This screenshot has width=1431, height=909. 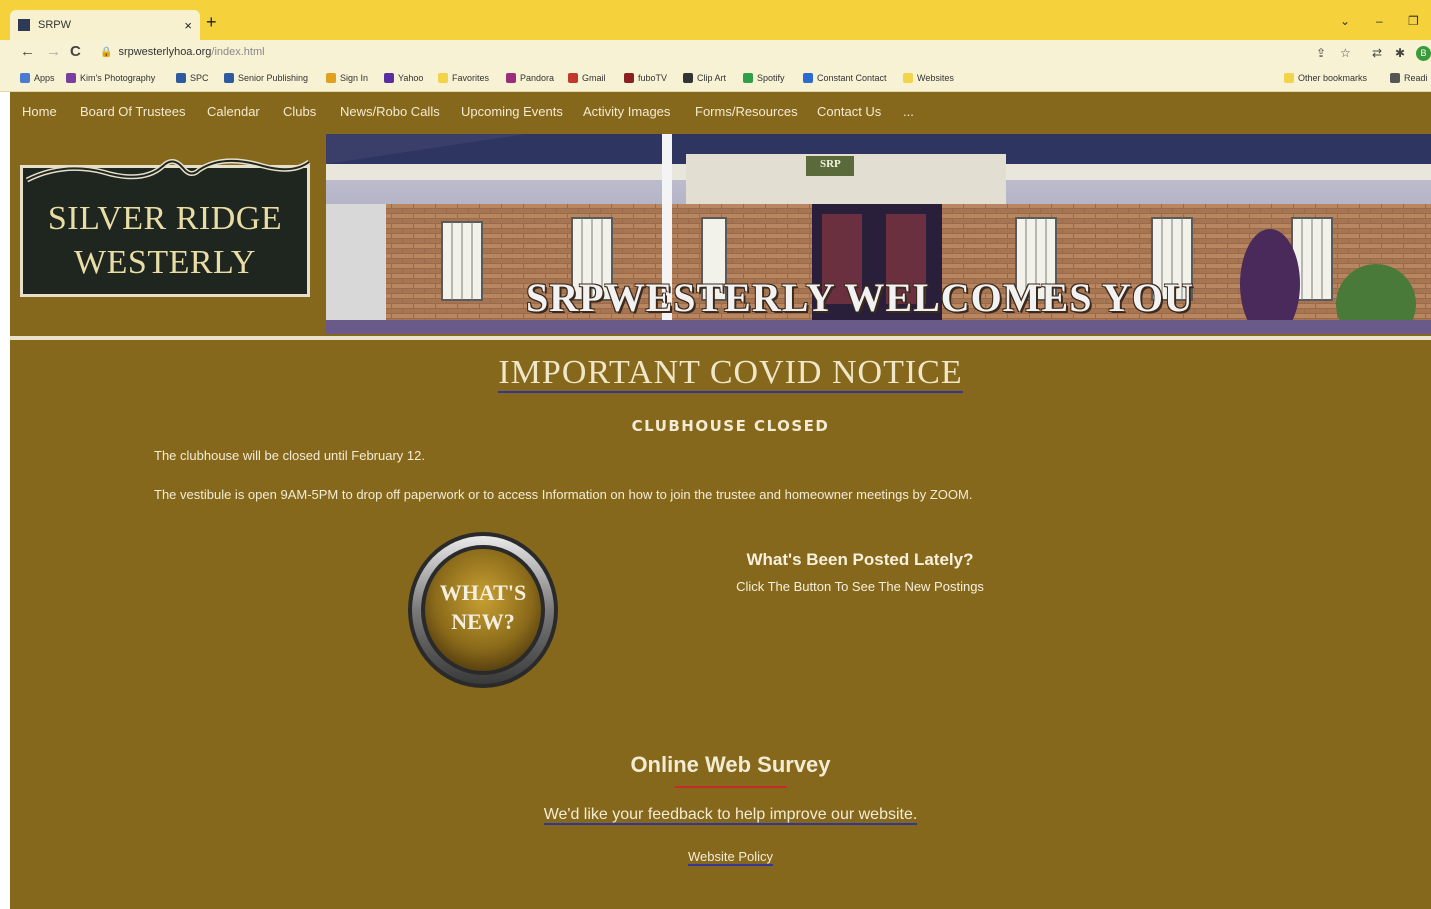 What do you see at coordinates (165, 218) in the screenshot?
I see `logo-line-1: SILVER RIDGE` at bounding box center [165, 218].